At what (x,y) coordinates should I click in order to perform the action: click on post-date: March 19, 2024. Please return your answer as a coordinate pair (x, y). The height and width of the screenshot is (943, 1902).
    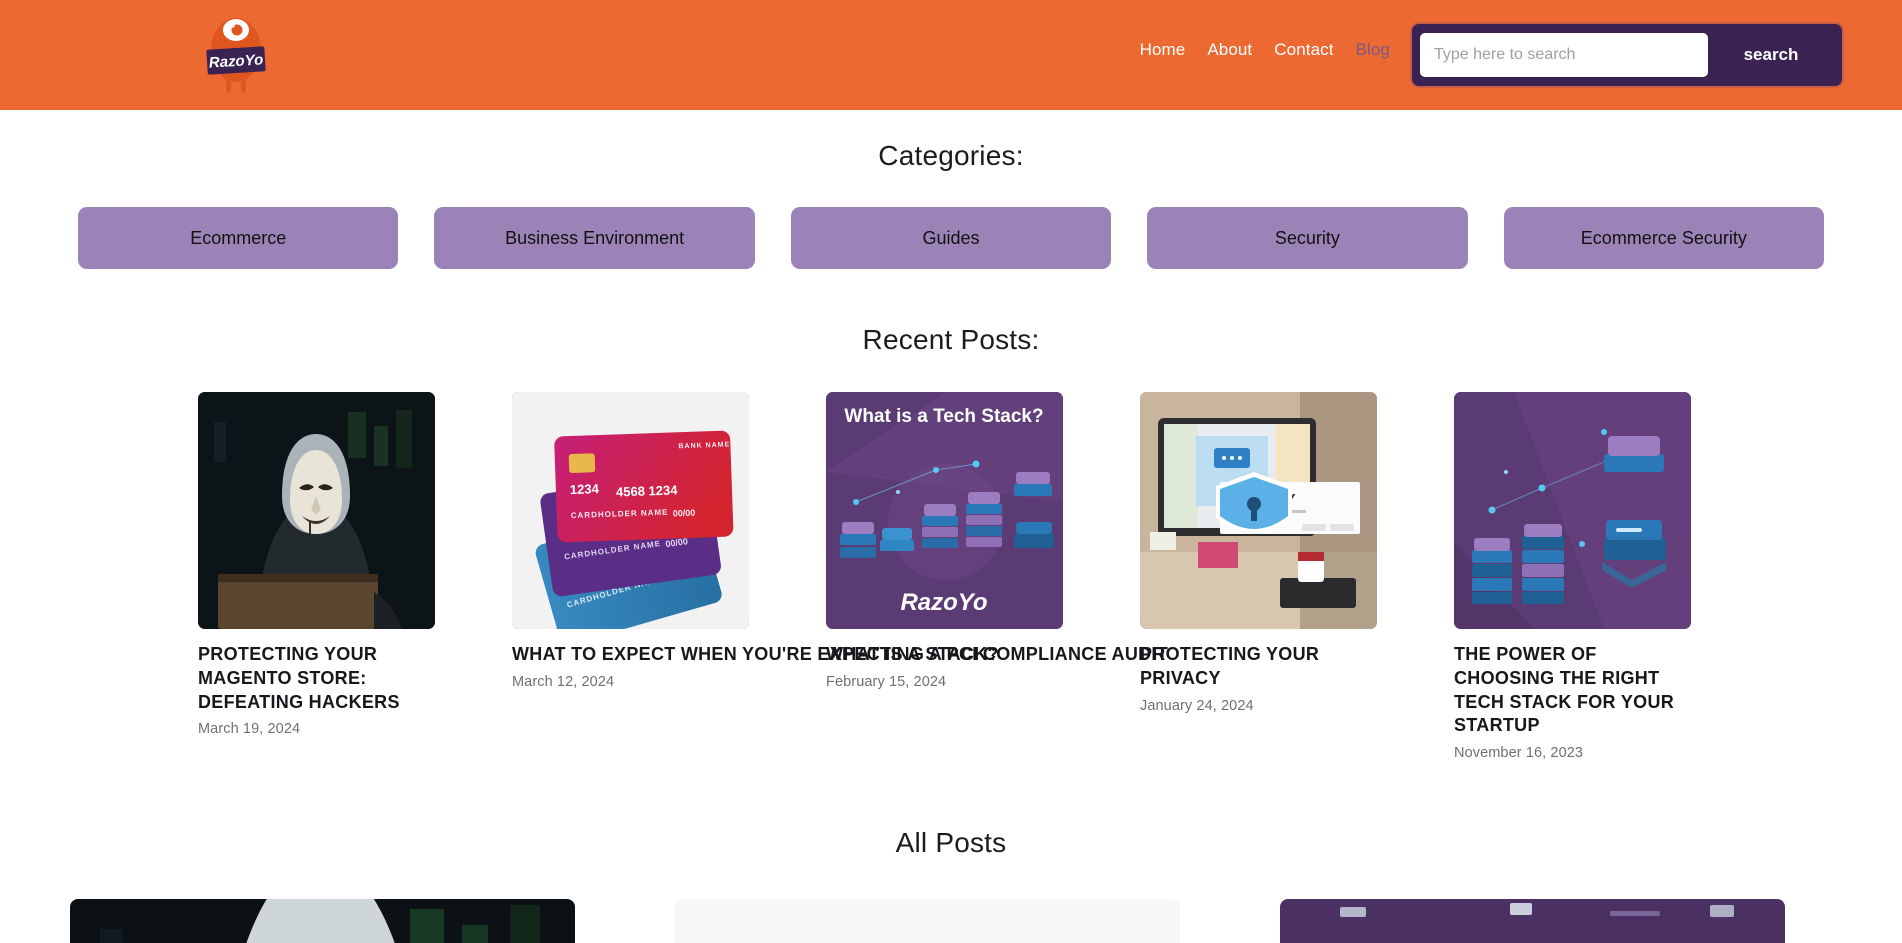
    Looking at the image, I should click on (249, 729).